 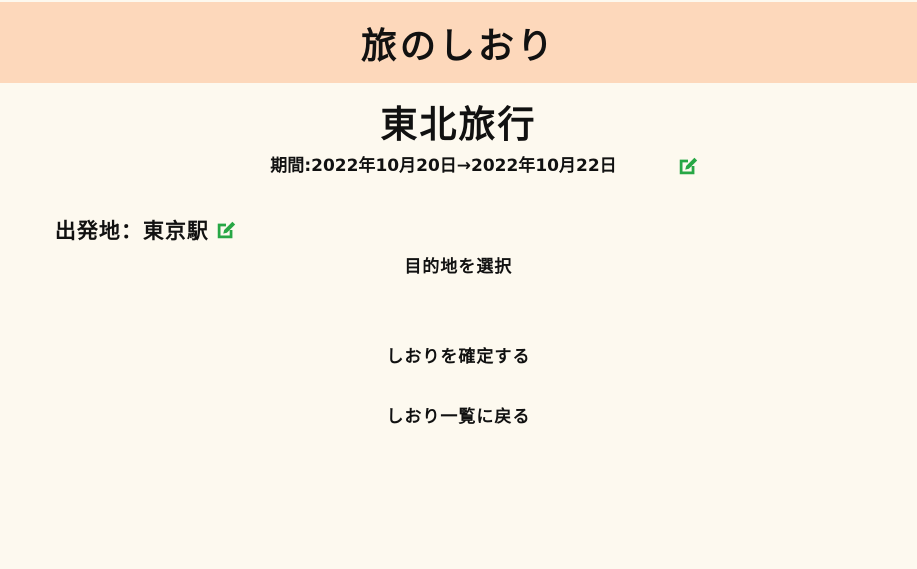 I want to click on back-to-list-link: しおり一覧に戻る, so click(x=459, y=417).